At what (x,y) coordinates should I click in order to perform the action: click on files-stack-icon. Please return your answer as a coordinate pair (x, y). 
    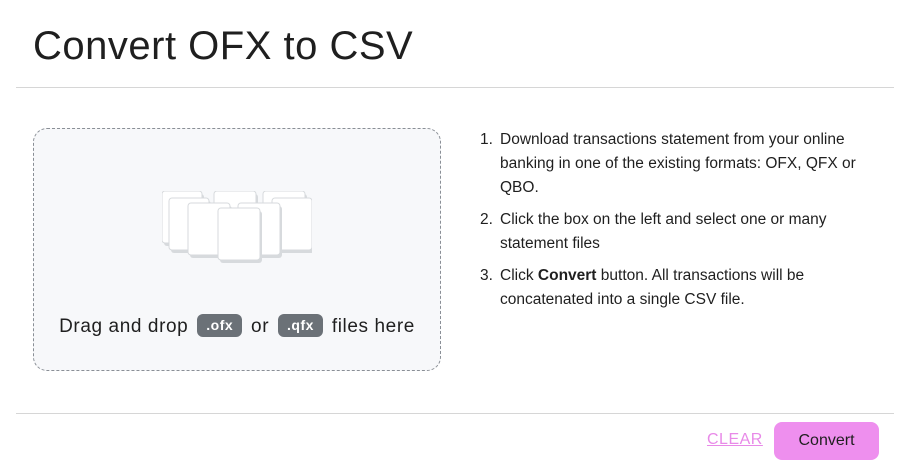
    Looking at the image, I should click on (237, 227).